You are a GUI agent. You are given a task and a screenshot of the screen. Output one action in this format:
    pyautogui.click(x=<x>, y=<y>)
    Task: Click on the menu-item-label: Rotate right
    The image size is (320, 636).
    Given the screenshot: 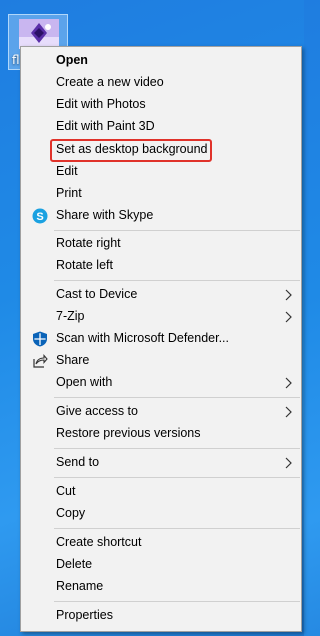 What is the action you would take?
    pyautogui.click(x=88, y=243)
    